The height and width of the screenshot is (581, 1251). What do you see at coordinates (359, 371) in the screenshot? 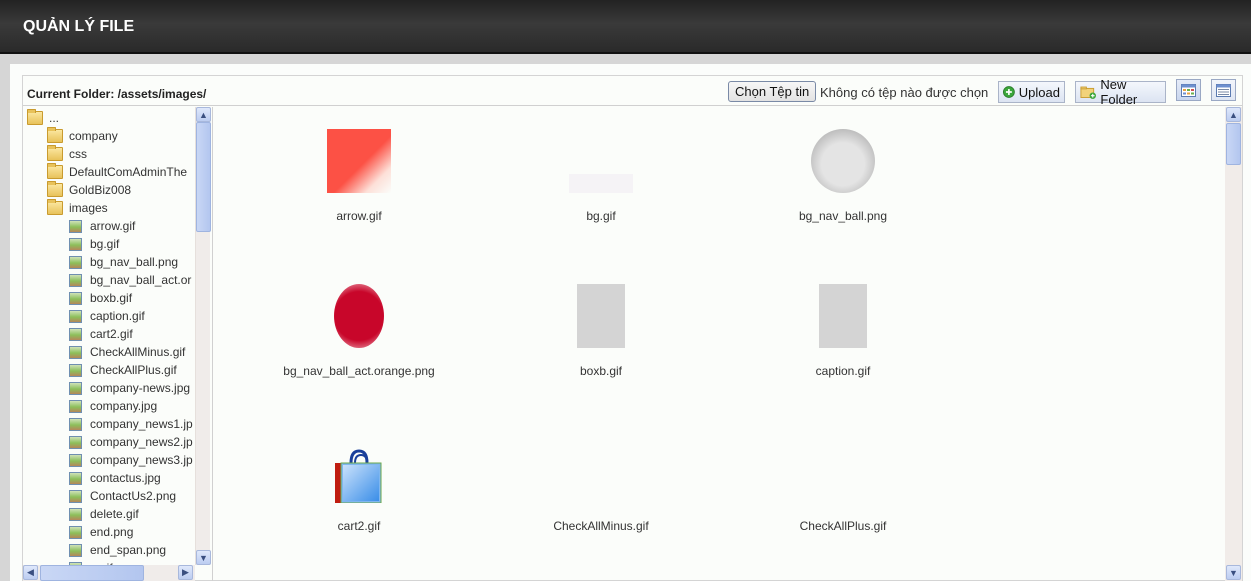
I see `file-name: bg_nav_ball_act.orange.png` at bounding box center [359, 371].